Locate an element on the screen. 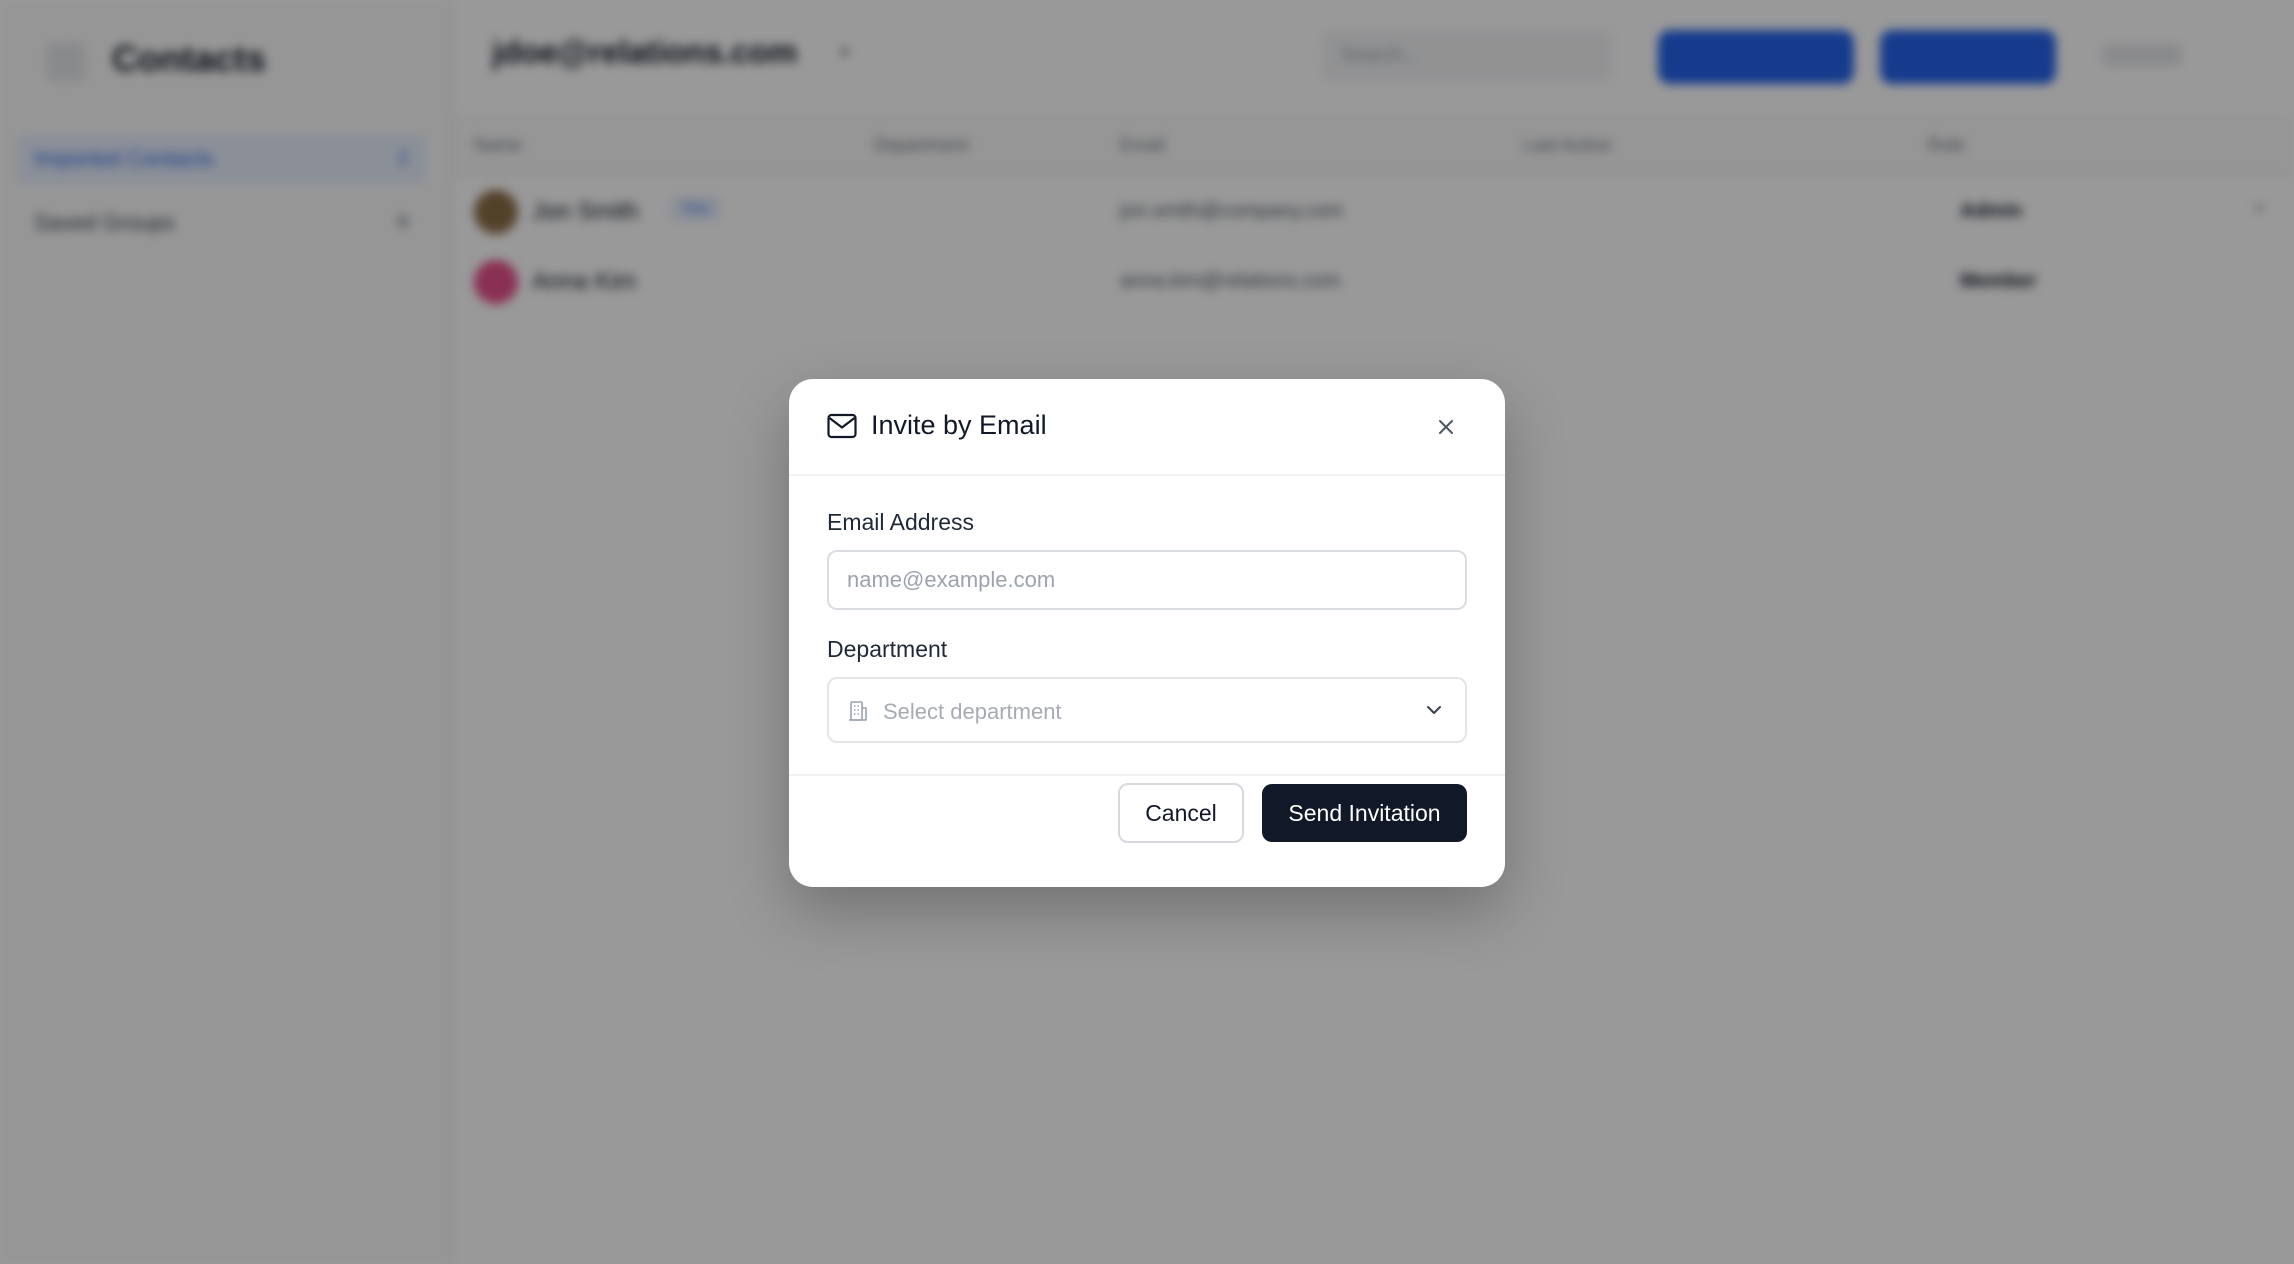 Image resolution: width=2294 pixels, height=1264 pixels. cancel-button: Cancel is located at coordinates (1181, 813).